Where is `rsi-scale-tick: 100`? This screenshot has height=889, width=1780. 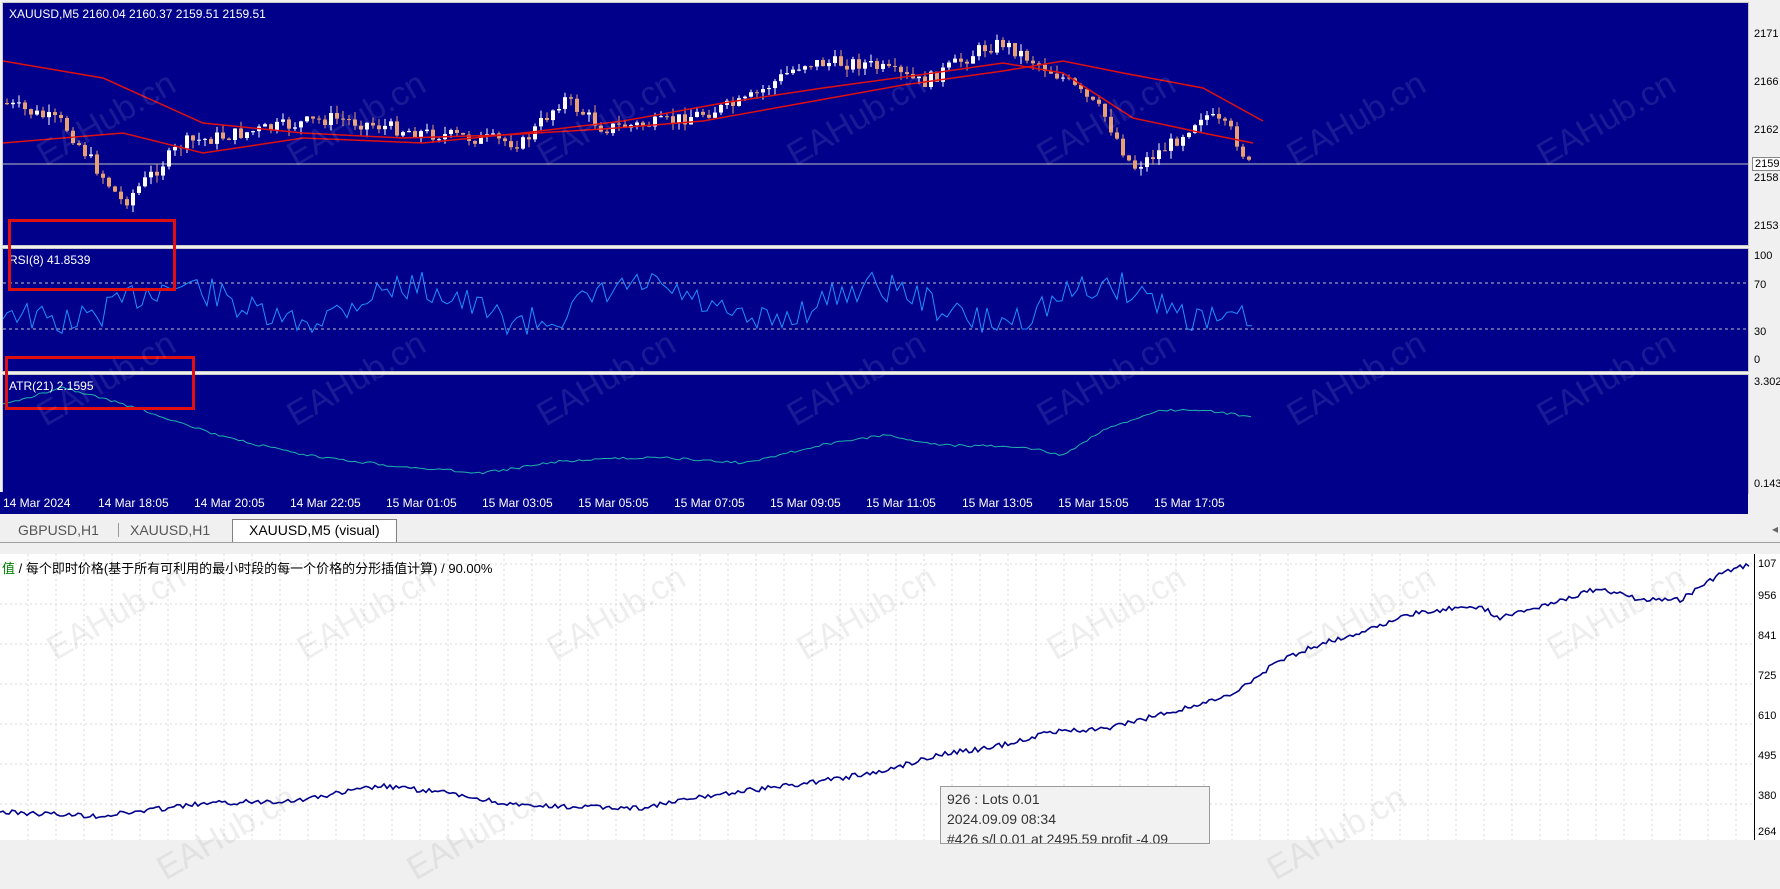 rsi-scale-tick: 100 is located at coordinates (1763, 256).